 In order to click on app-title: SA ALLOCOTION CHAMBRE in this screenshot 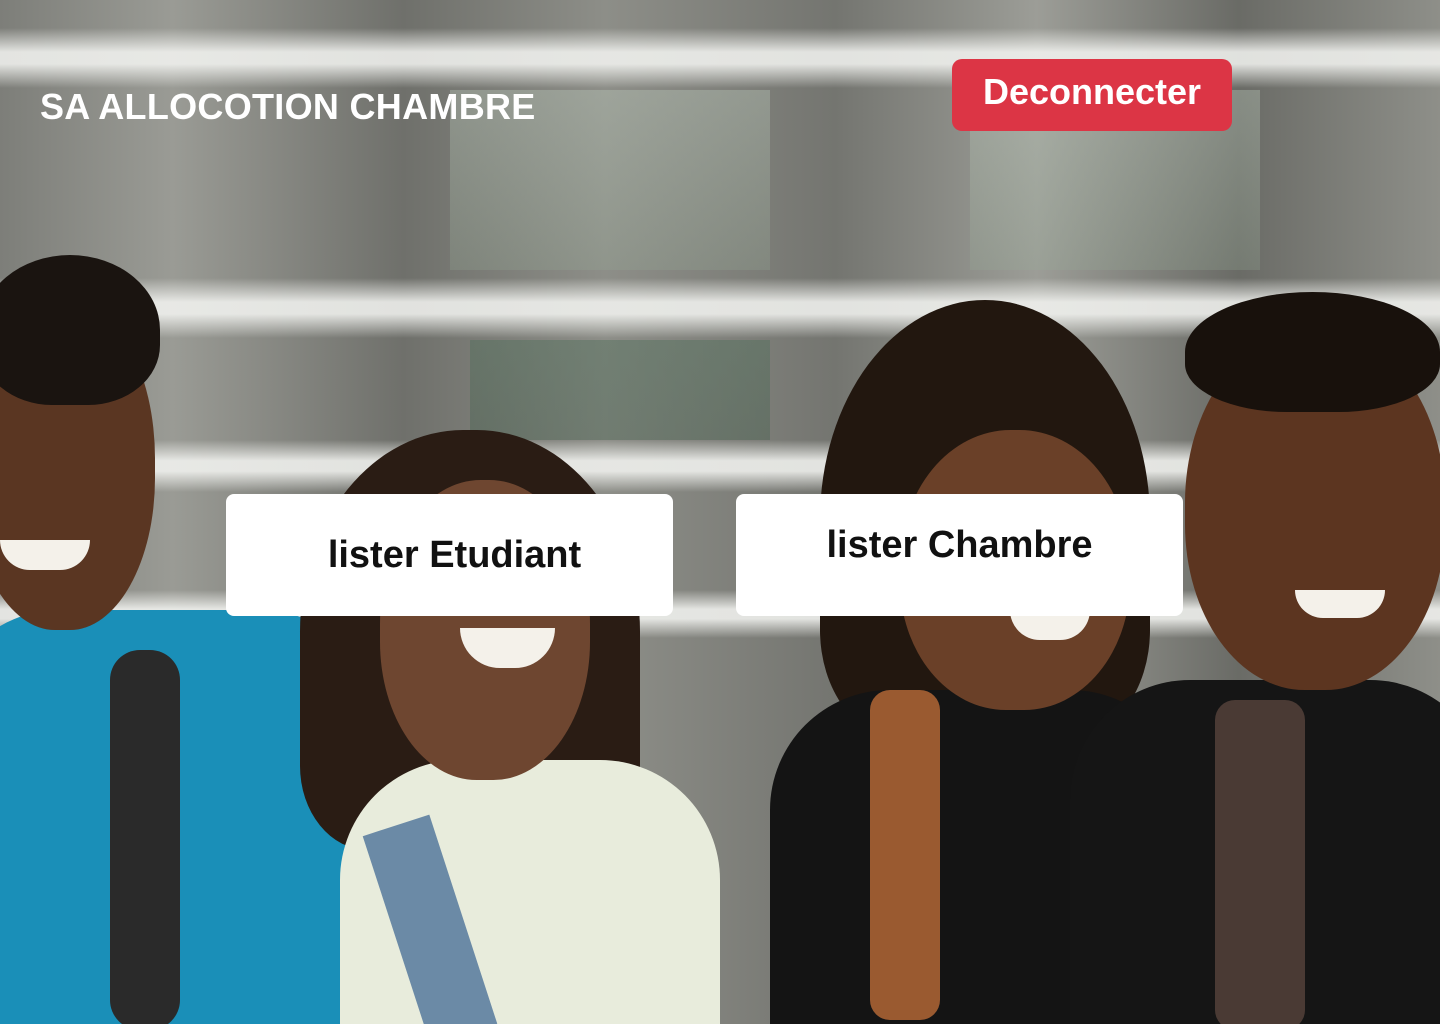, I will do `click(288, 106)`.